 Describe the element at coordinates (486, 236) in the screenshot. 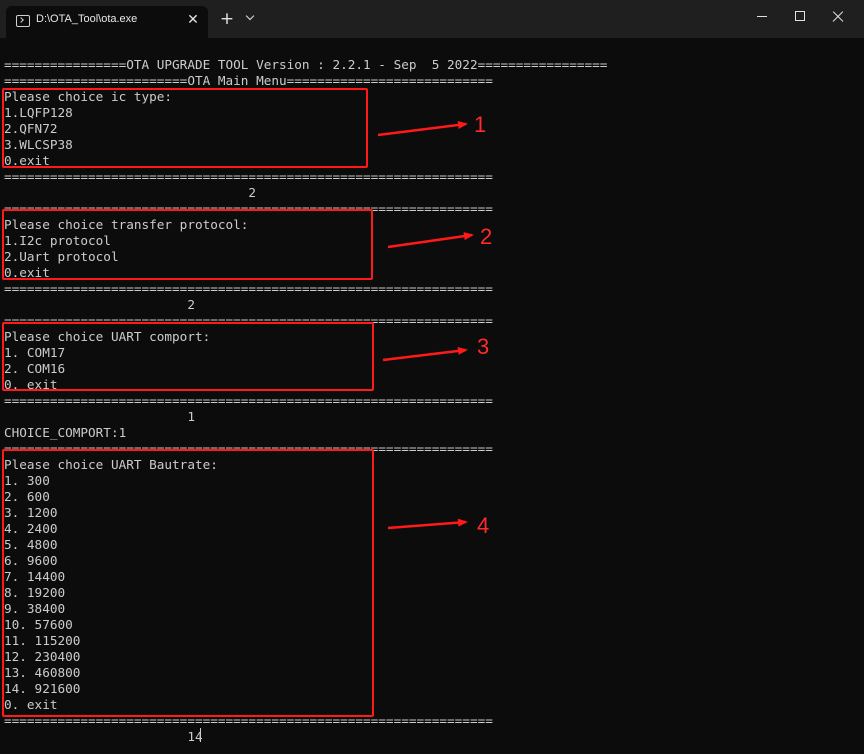

I see `annotation-number: 2` at that location.